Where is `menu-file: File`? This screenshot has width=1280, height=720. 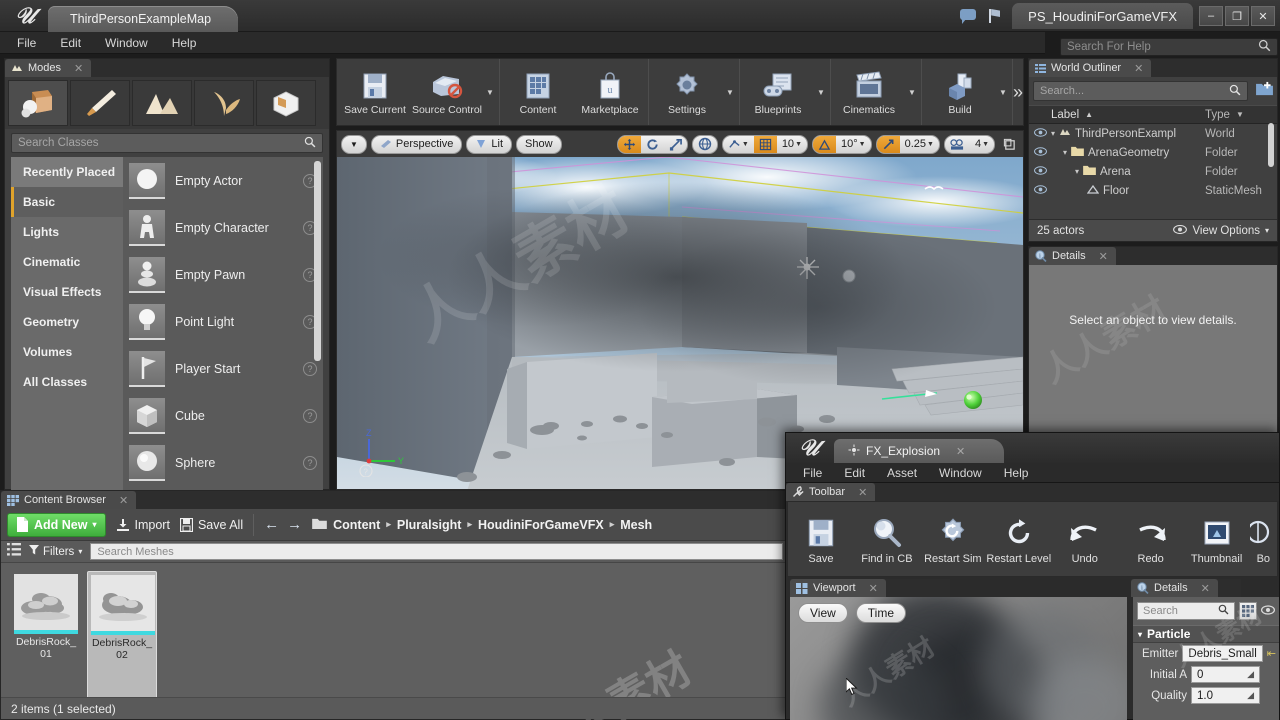
menu-file: File is located at coordinates (26, 43).